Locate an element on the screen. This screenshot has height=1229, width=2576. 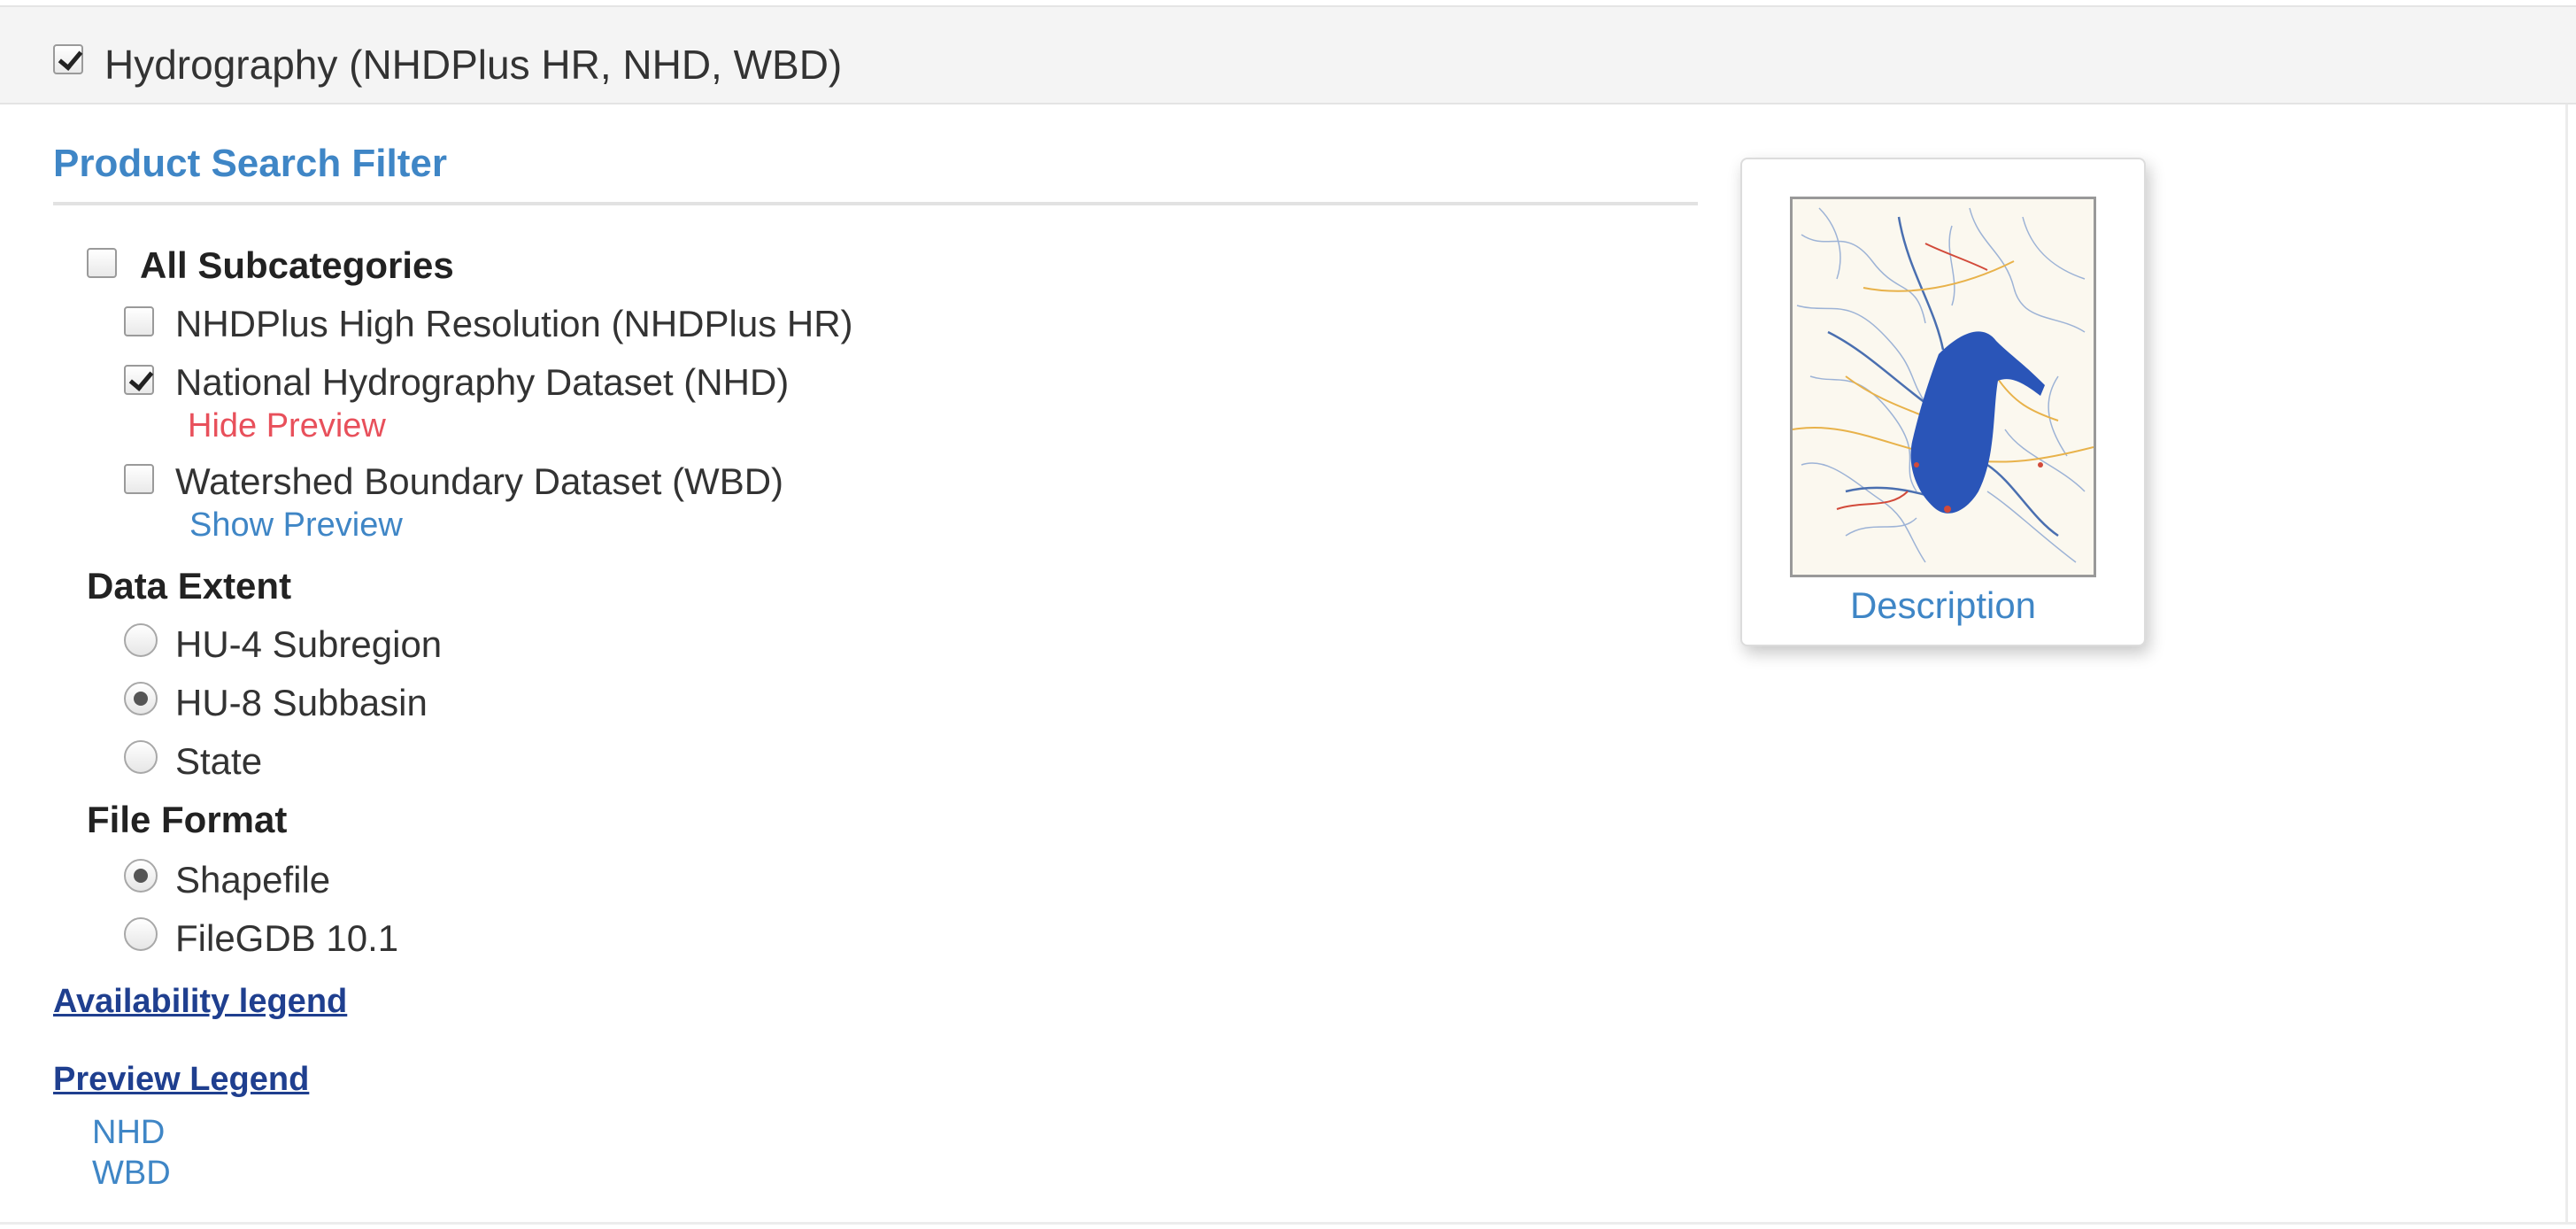
shapefile-label: Shapefile is located at coordinates (253, 879).